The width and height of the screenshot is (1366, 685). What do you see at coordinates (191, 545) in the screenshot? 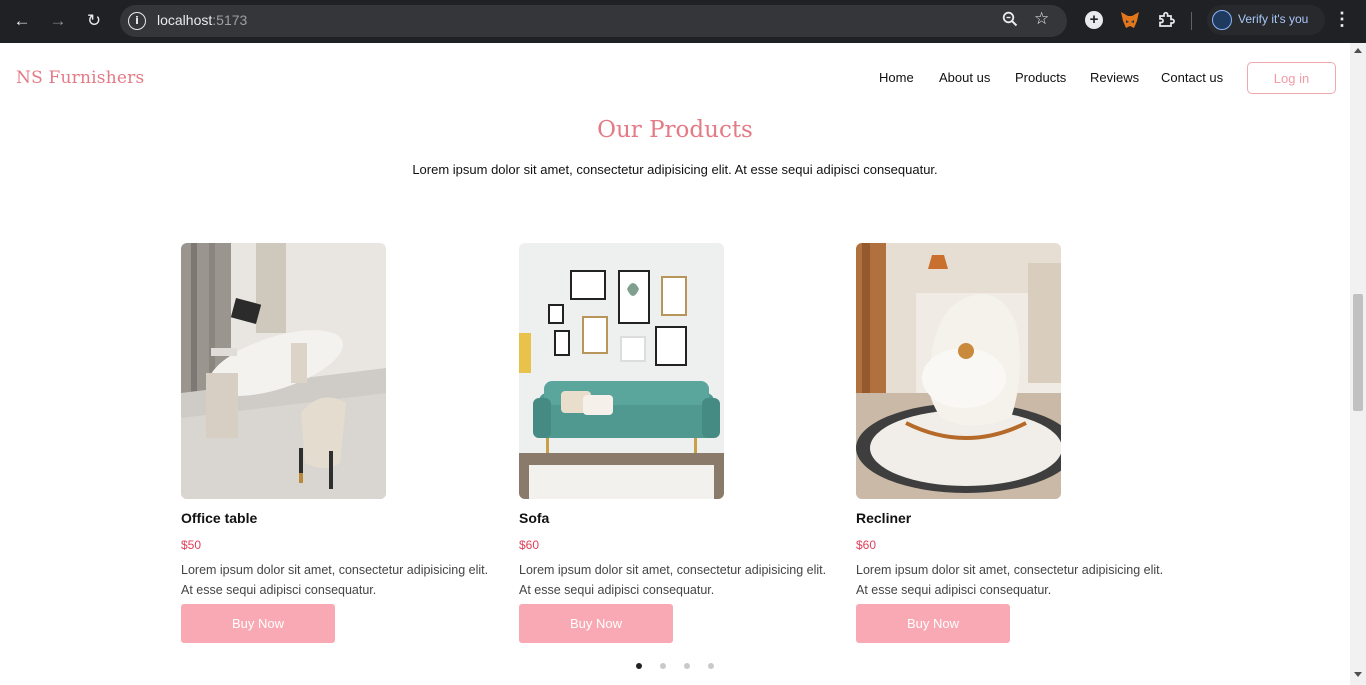
I see `product-price: $50` at bounding box center [191, 545].